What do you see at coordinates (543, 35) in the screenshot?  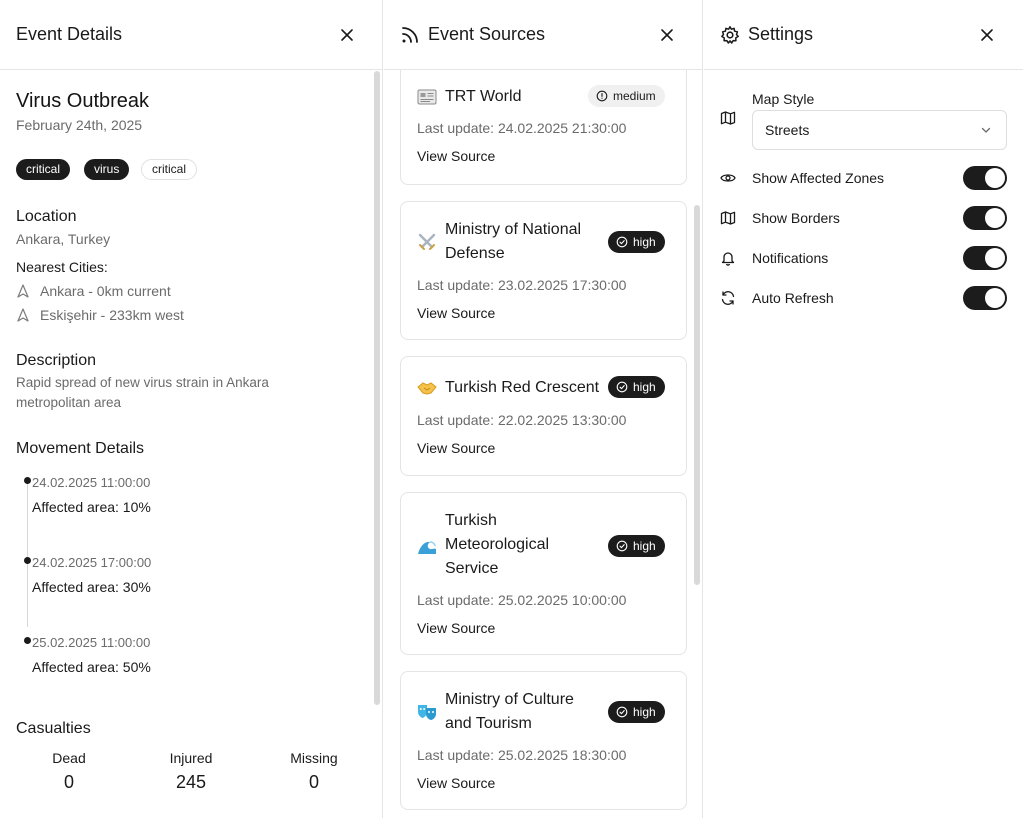 I see `event-sources-header: Event Sources` at bounding box center [543, 35].